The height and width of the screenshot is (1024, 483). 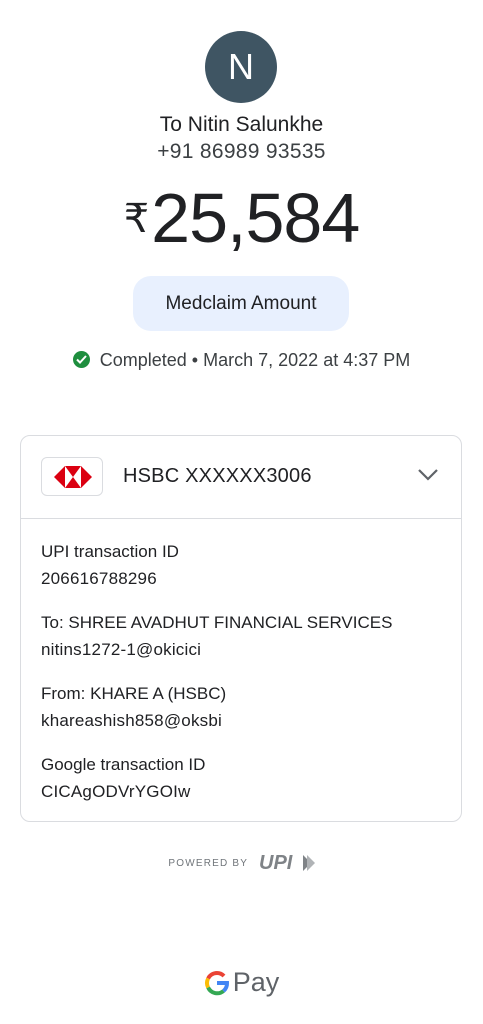 What do you see at coordinates (134, 693) in the screenshot?
I see `from-account-label: From: KHARE A (HSBC)` at bounding box center [134, 693].